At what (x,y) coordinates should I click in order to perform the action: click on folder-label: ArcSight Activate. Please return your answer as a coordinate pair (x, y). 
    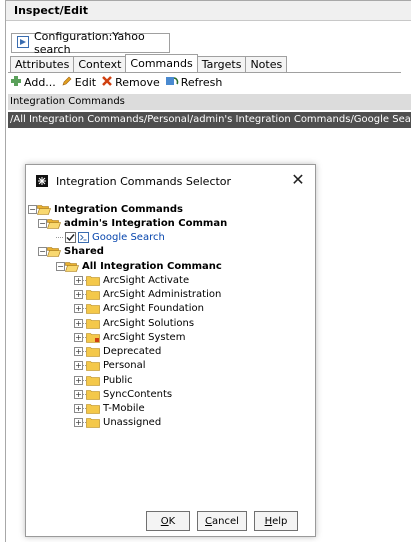
    Looking at the image, I should click on (146, 280).